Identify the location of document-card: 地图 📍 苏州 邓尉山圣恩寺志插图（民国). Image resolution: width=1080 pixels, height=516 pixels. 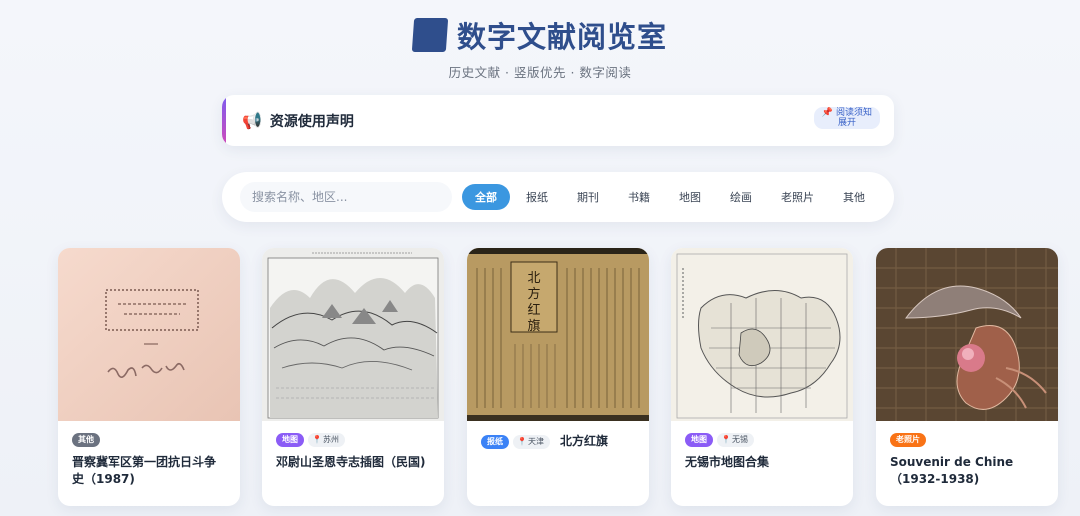
(353, 377).